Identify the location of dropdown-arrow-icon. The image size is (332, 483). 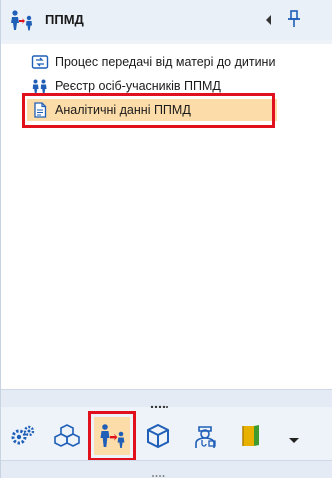
(294, 437).